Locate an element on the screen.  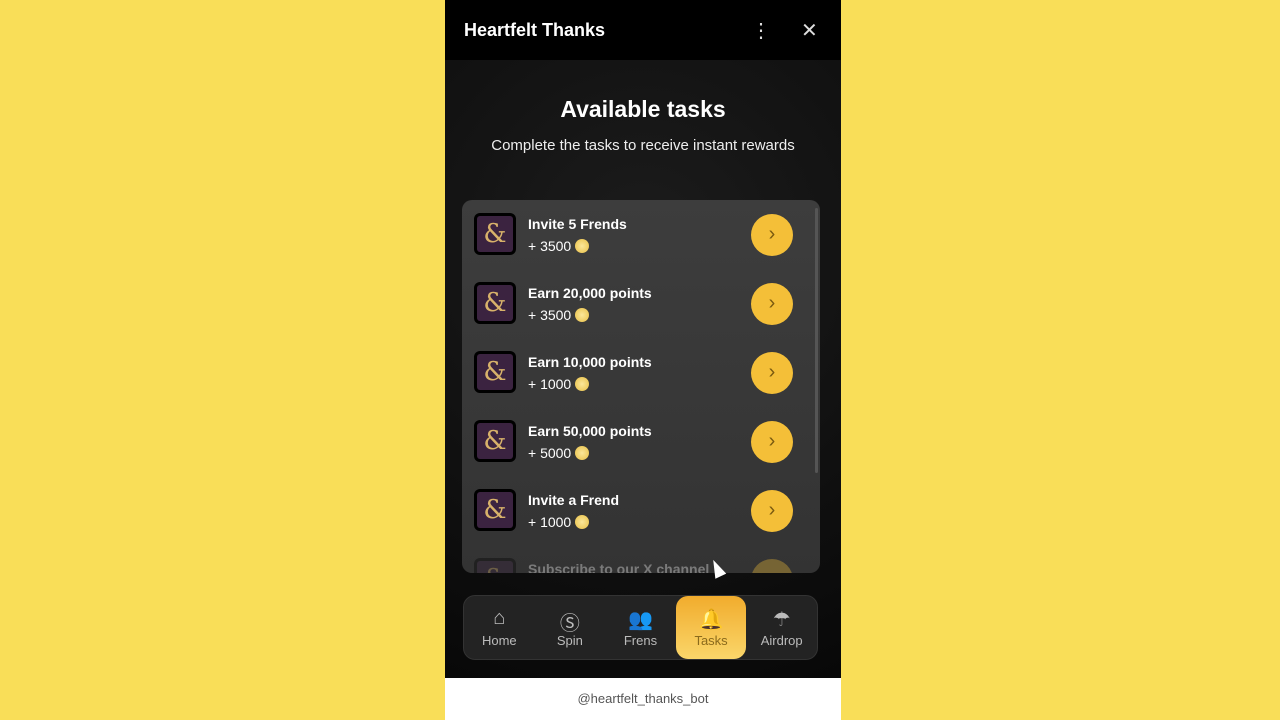
header: Heartfelt Thanks ⋮ ✕ is located at coordinates (643, 30).